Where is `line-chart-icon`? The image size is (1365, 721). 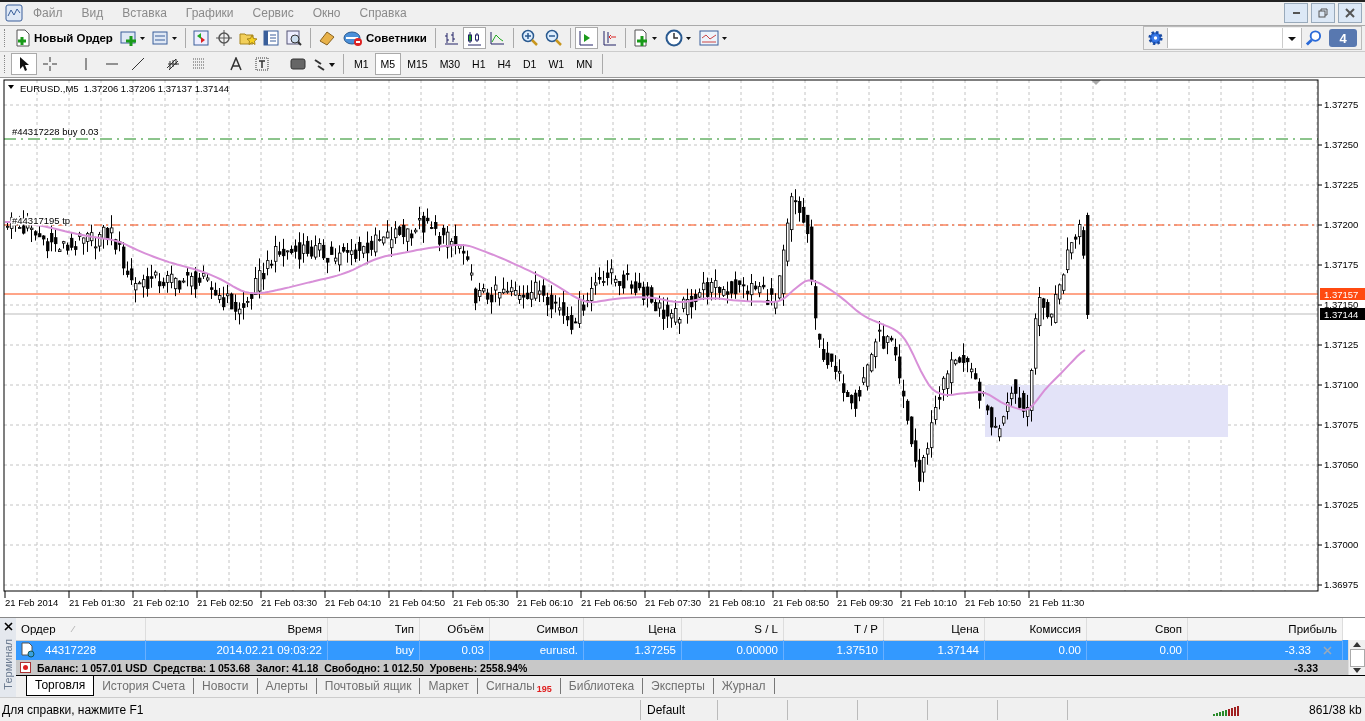
line-chart-icon is located at coordinates (497, 38).